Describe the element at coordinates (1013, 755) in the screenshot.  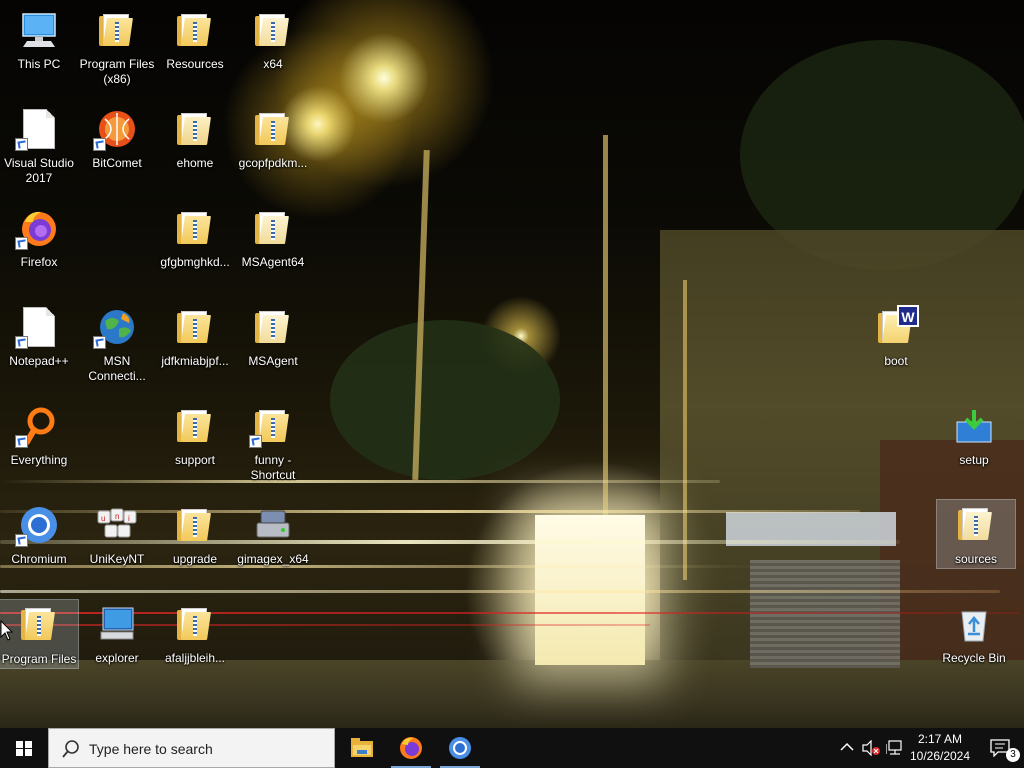
I see `notification-count-badge: 3` at that location.